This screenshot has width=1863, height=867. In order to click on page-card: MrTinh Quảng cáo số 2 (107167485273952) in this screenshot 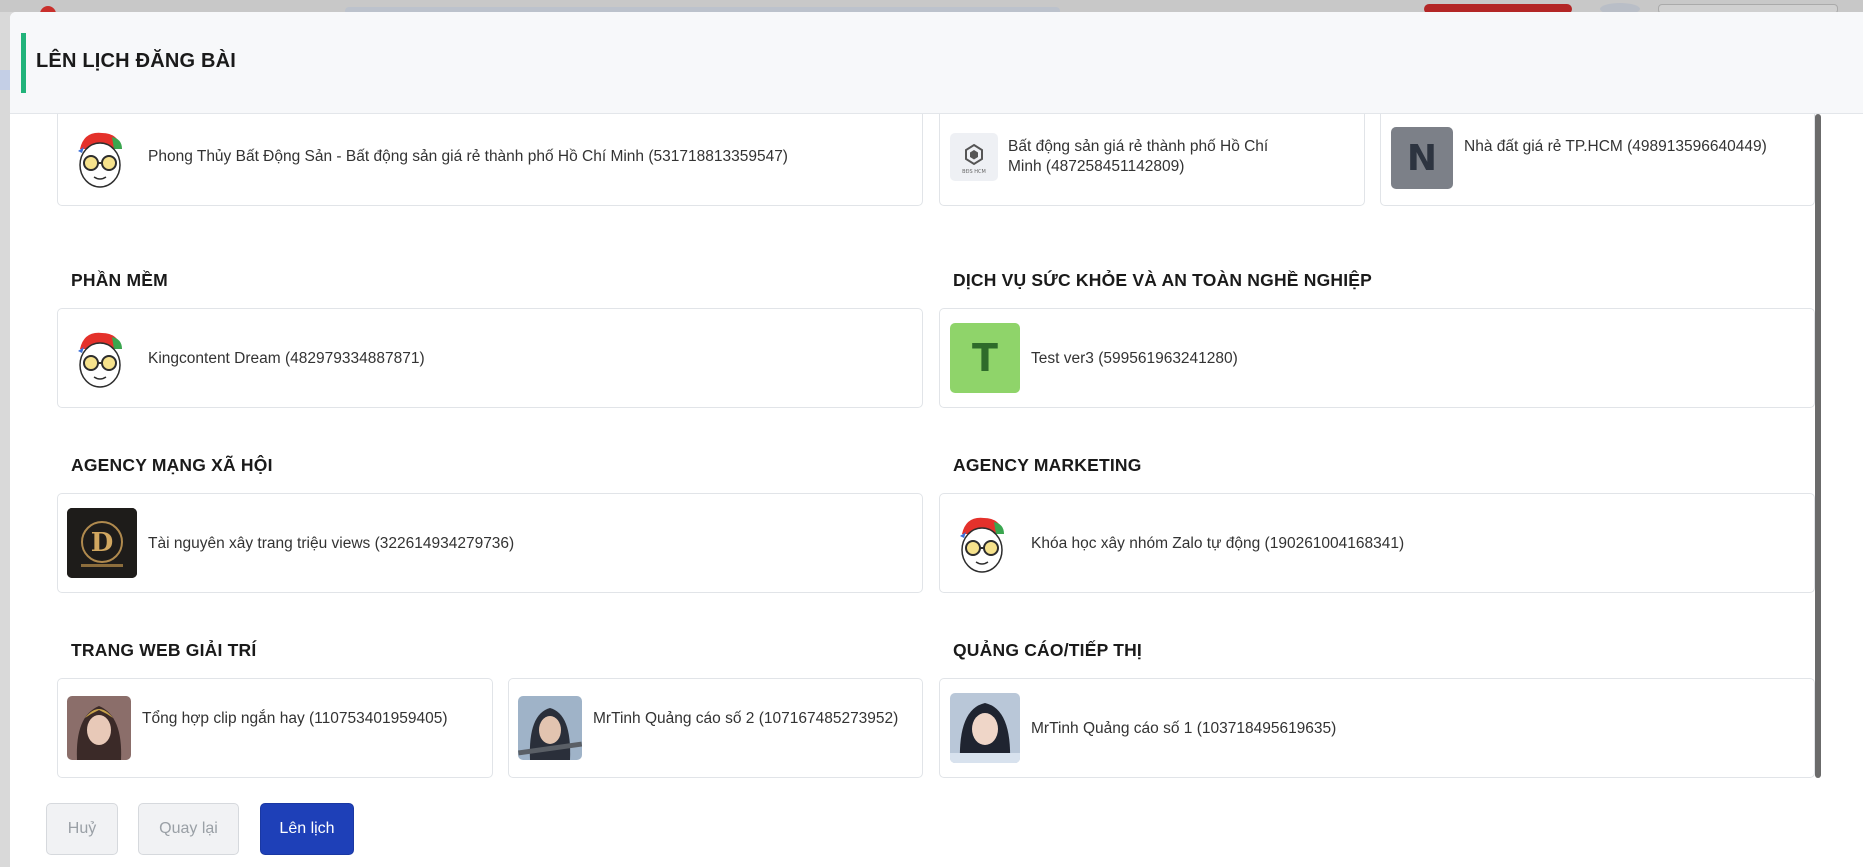, I will do `click(715, 728)`.